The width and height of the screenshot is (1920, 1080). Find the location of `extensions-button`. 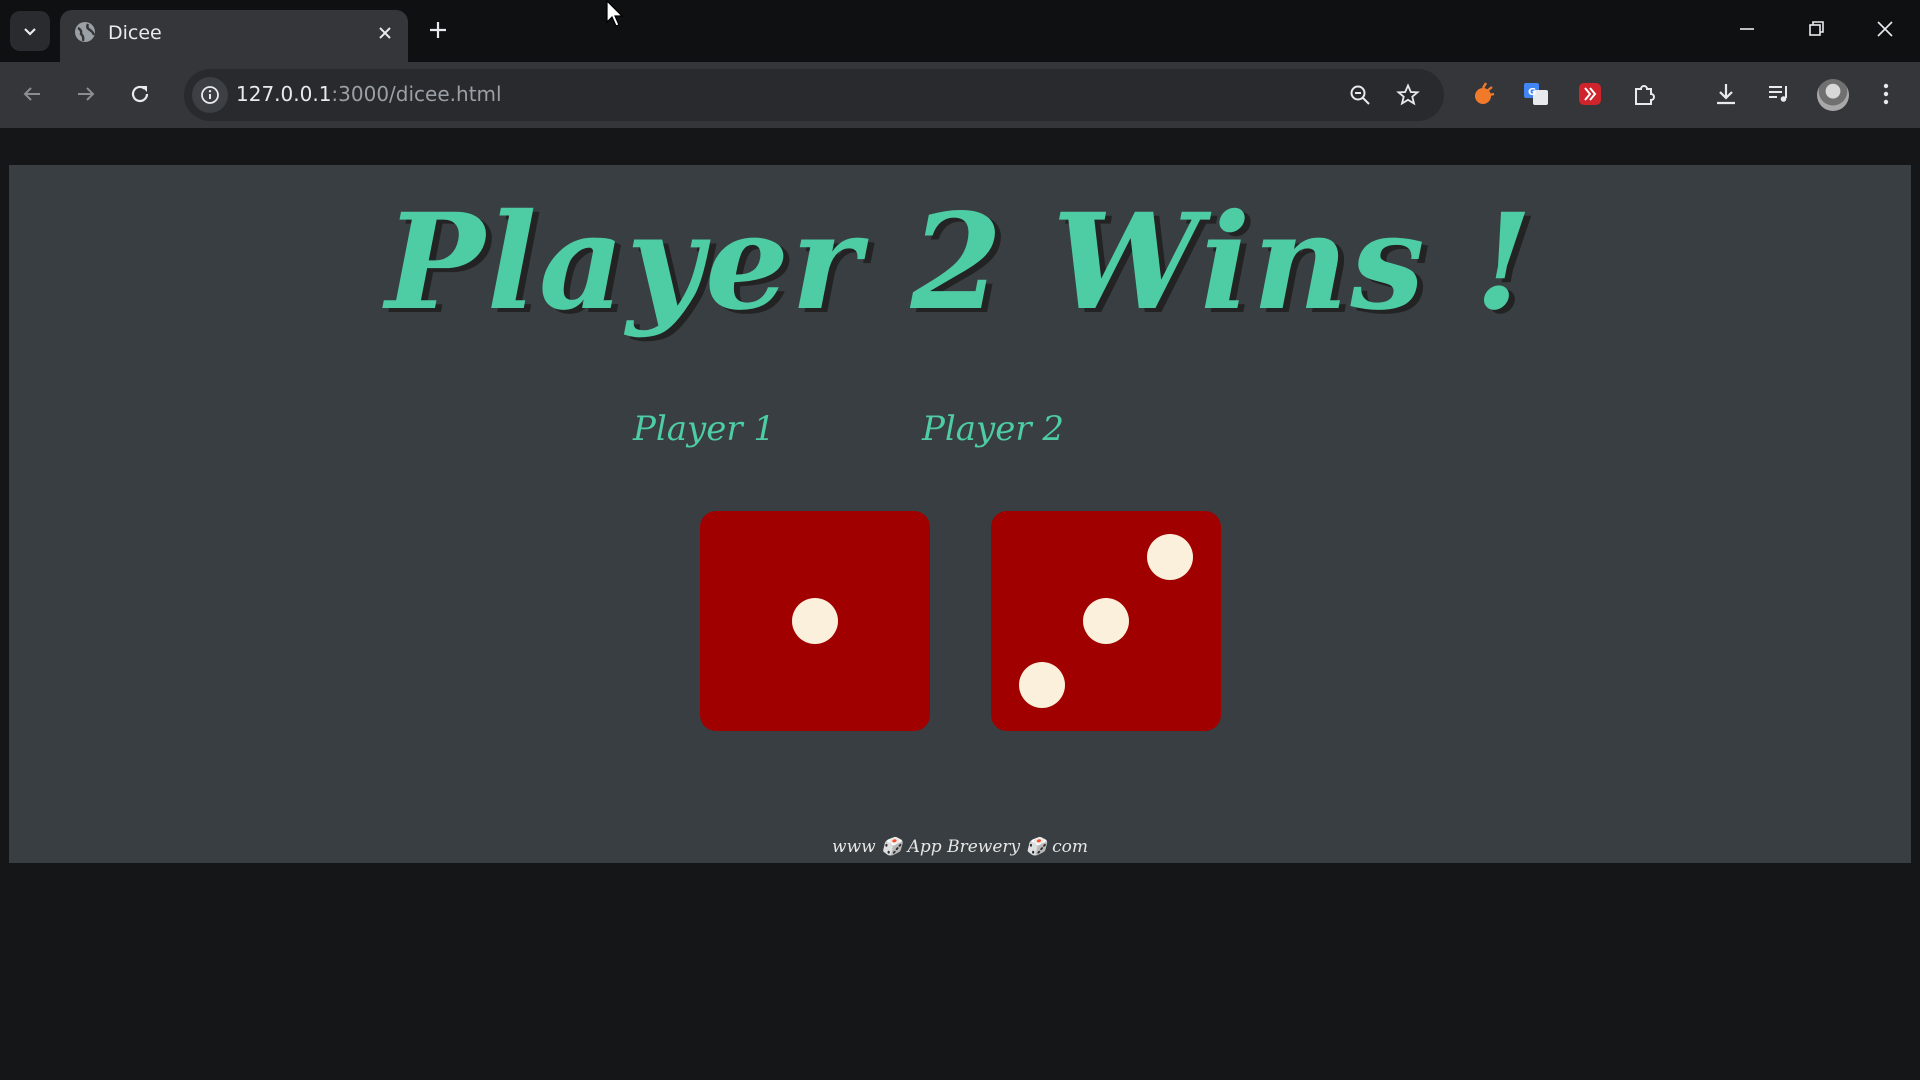

extensions-button is located at coordinates (1645, 94).